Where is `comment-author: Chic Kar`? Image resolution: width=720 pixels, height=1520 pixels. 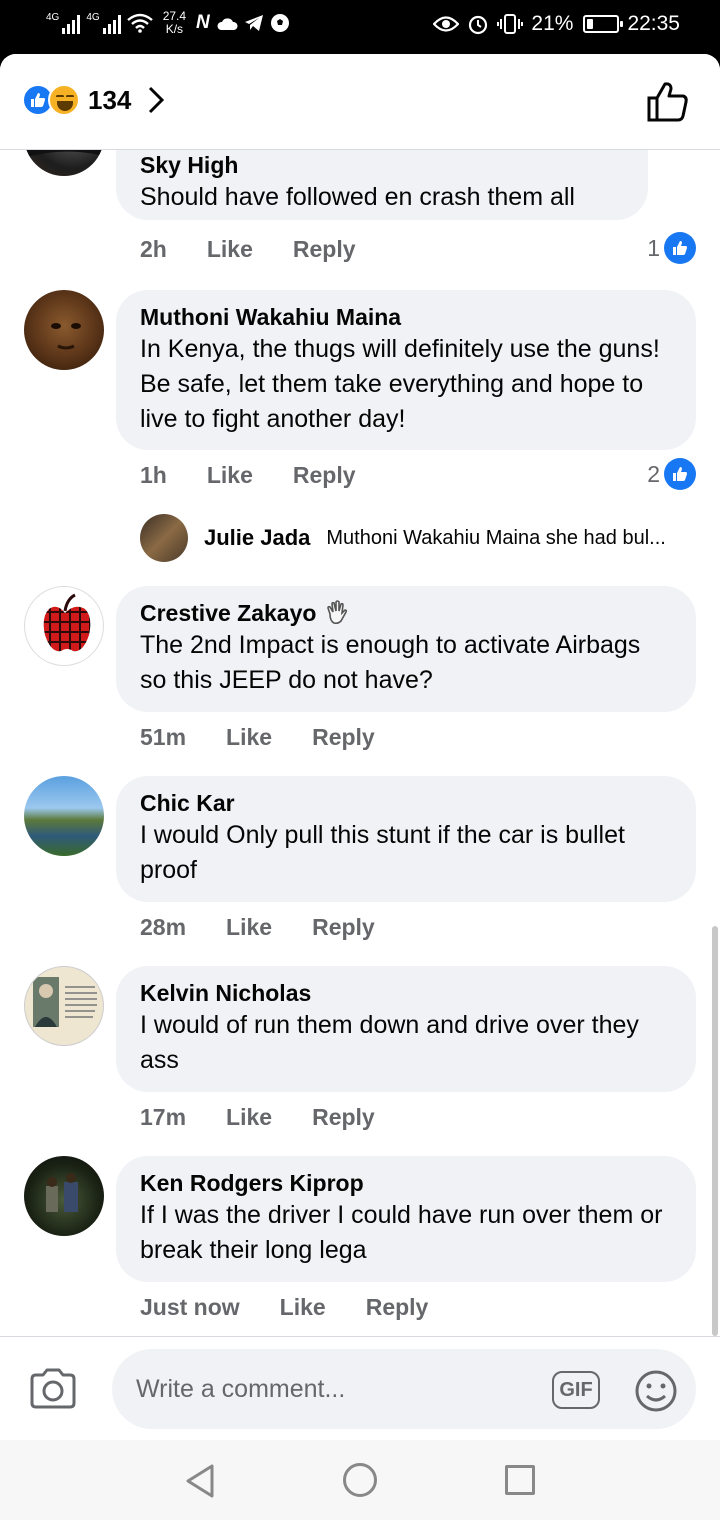 comment-author: Chic Kar is located at coordinates (406, 803).